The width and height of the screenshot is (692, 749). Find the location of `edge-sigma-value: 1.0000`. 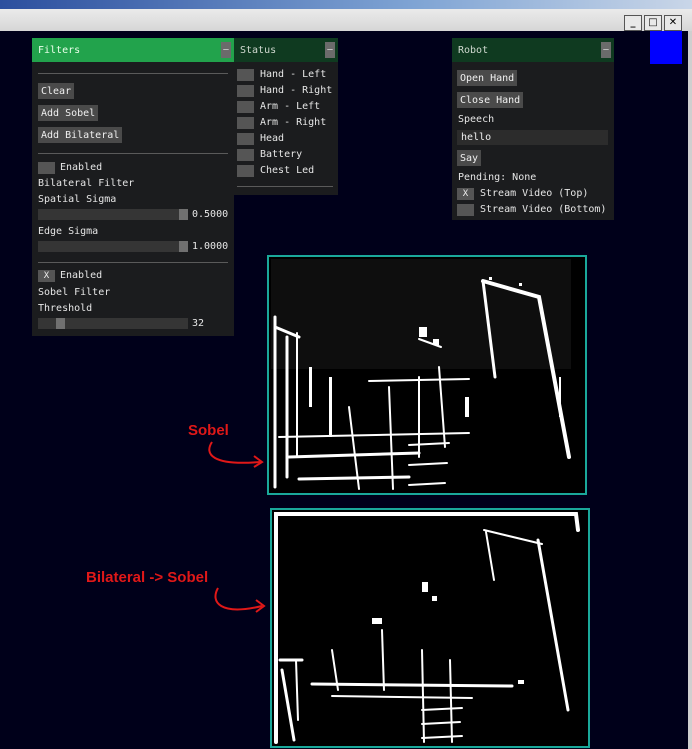

edge-sigma-value: 1.0000 is located at coordinates (210, 246).